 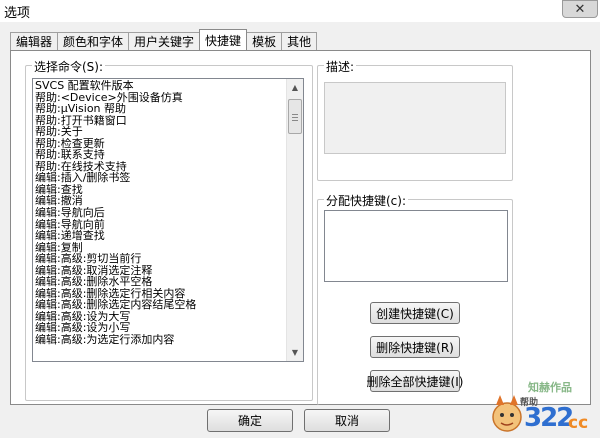 I want to click on command-list-item: 编辑:导航向后, so click(x=160, y=213).